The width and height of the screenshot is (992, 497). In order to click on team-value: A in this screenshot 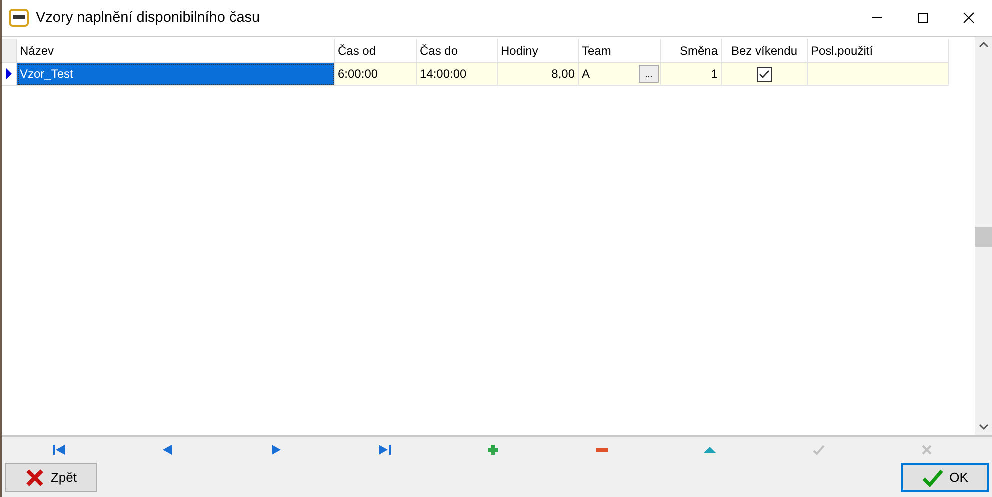, I will do `click(586, 74)`.